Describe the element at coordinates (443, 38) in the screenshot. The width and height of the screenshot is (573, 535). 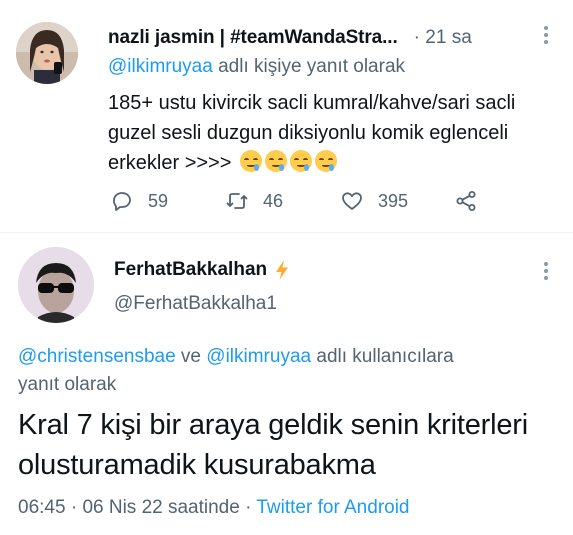
I see `tweet-time: · 21 sa` at that location.